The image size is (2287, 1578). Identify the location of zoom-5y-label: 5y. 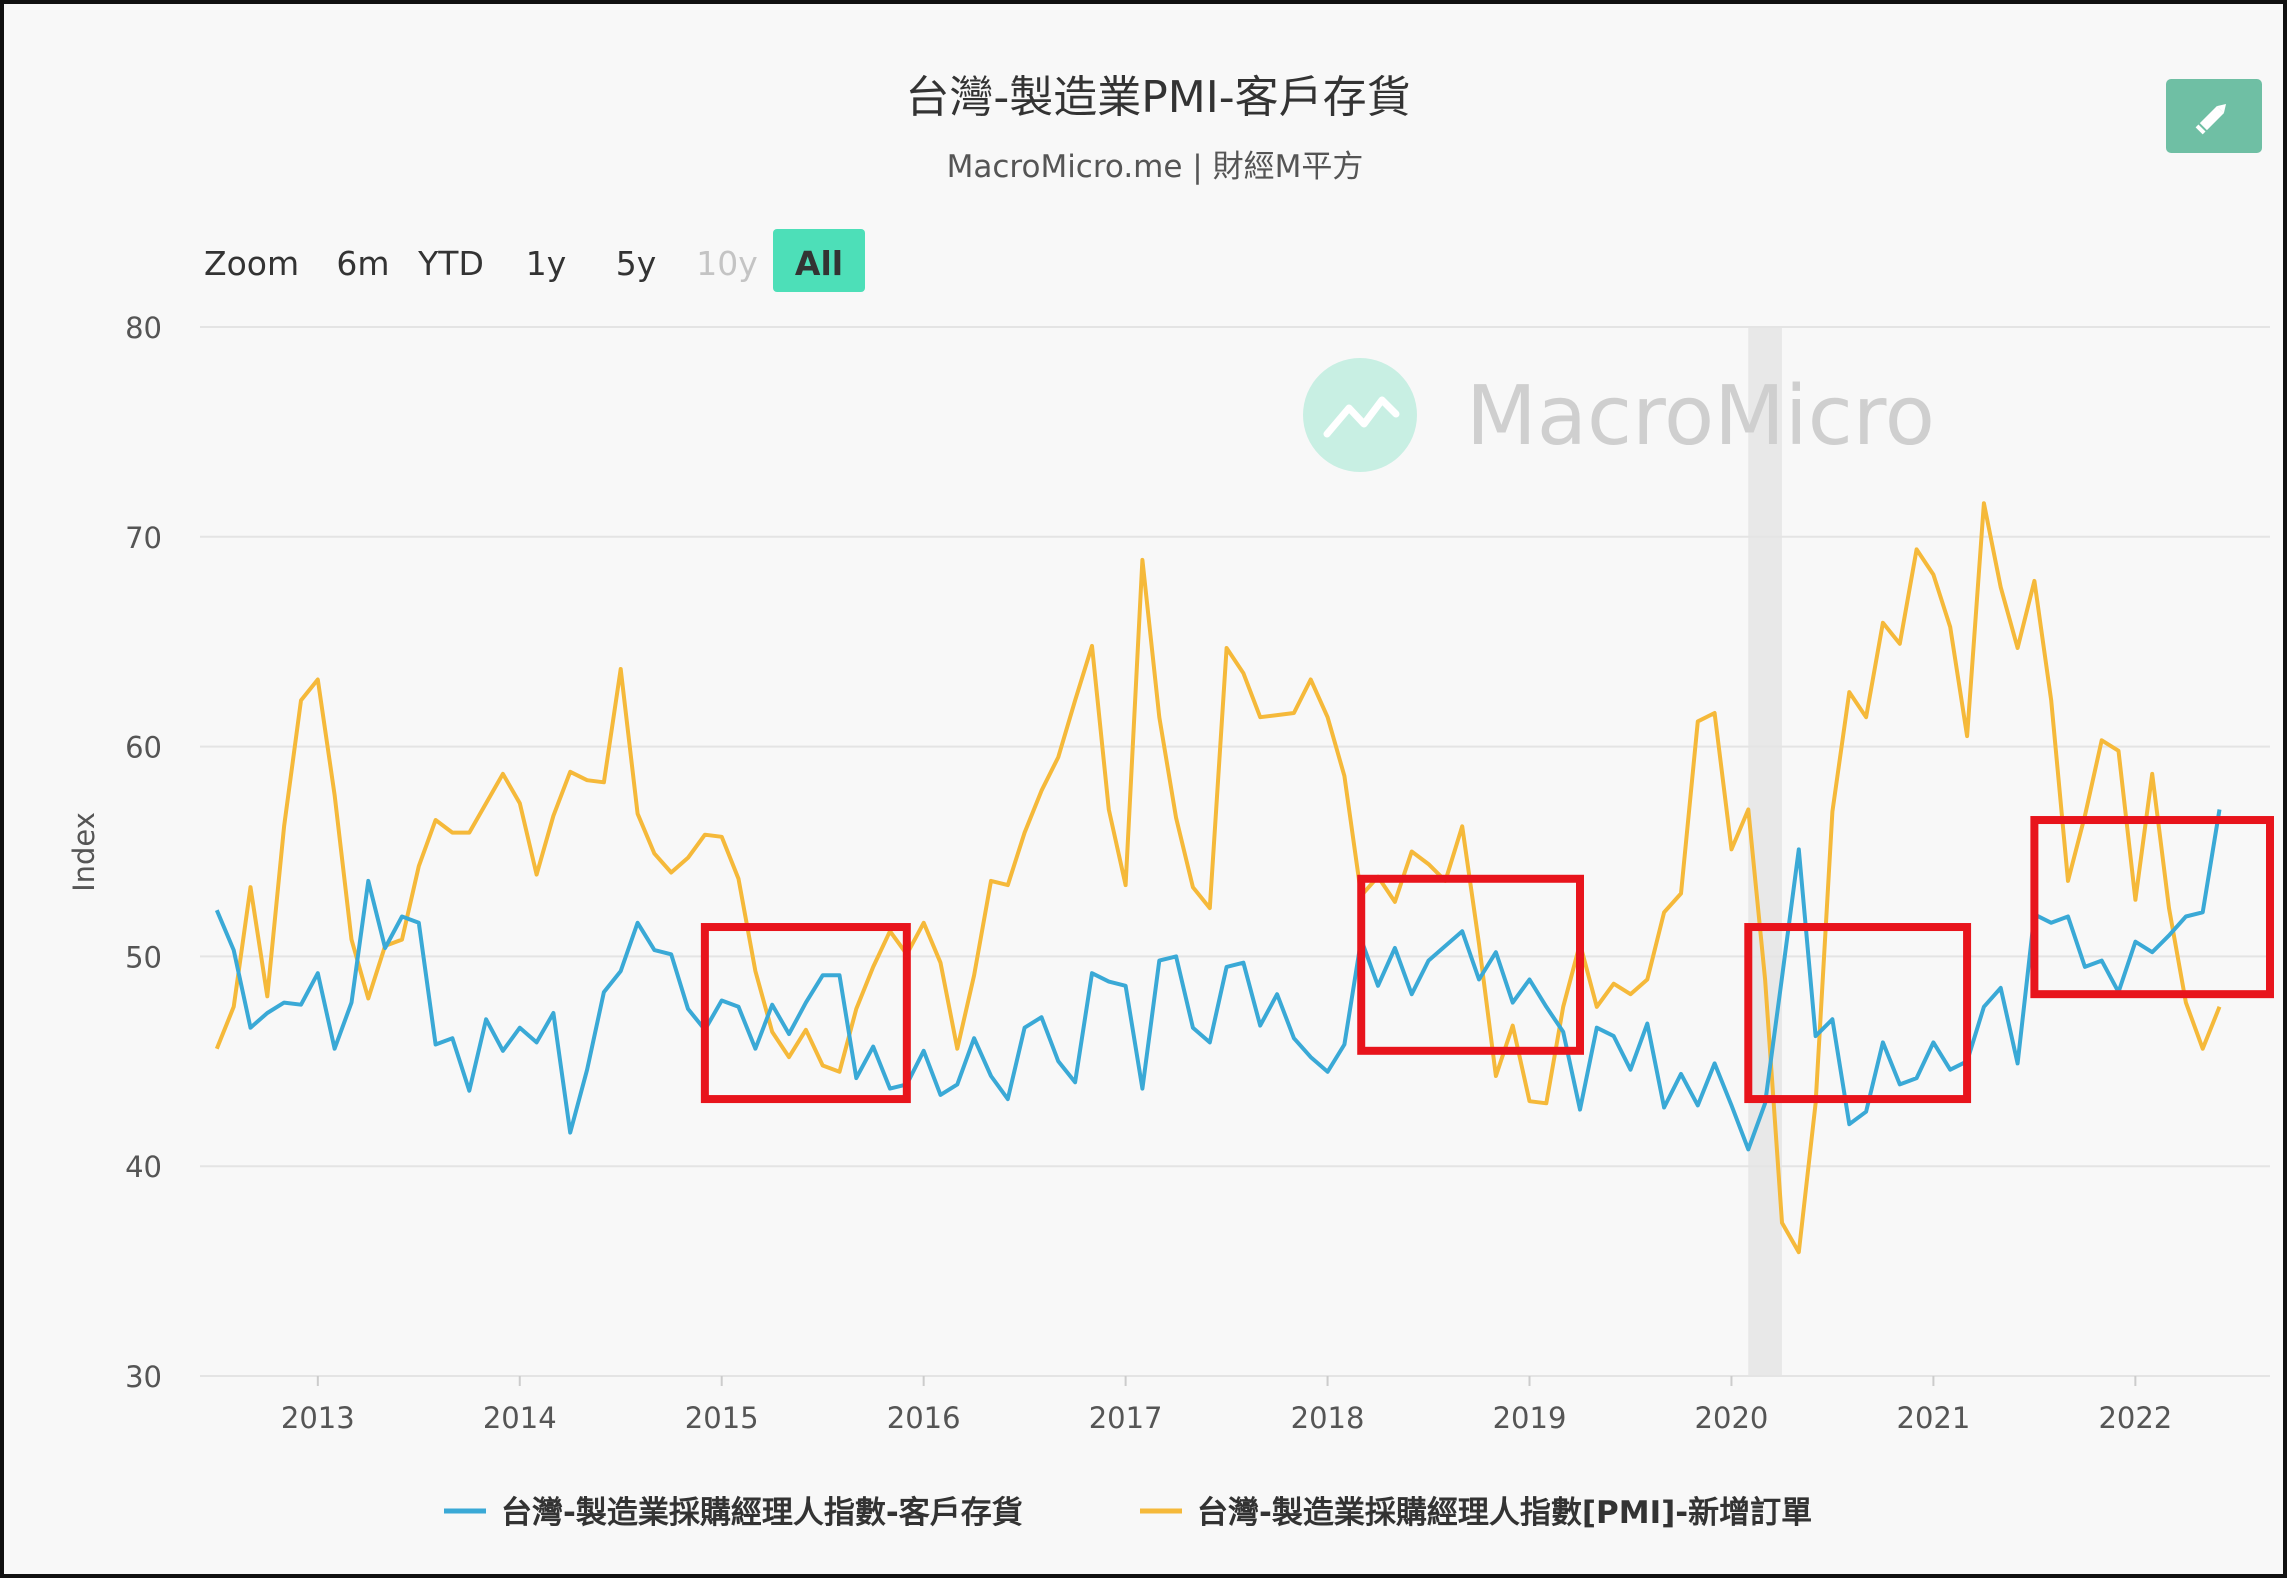
(636, 263).